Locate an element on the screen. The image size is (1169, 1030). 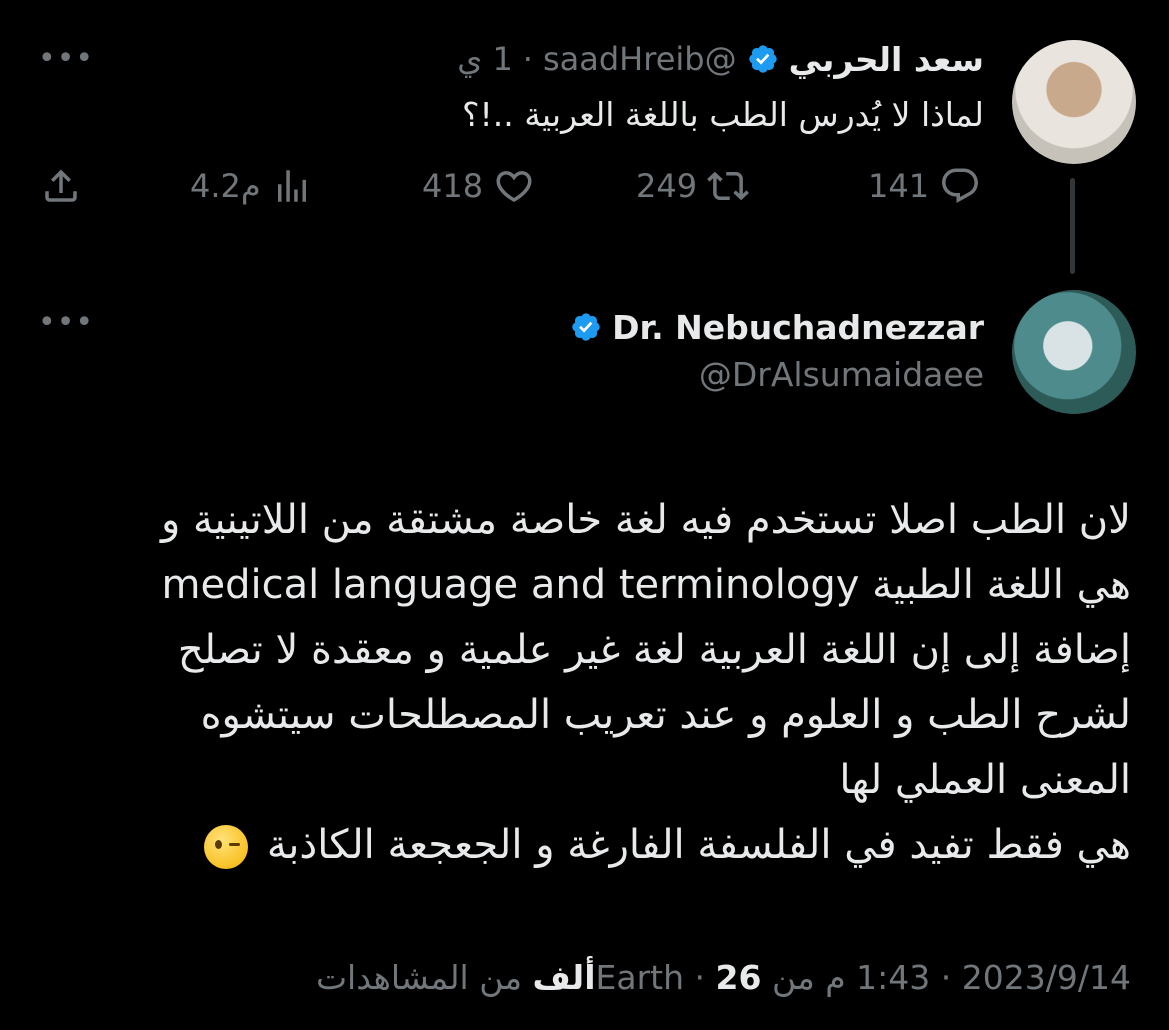
like-button: 418 is located at coordinates (478, 186).